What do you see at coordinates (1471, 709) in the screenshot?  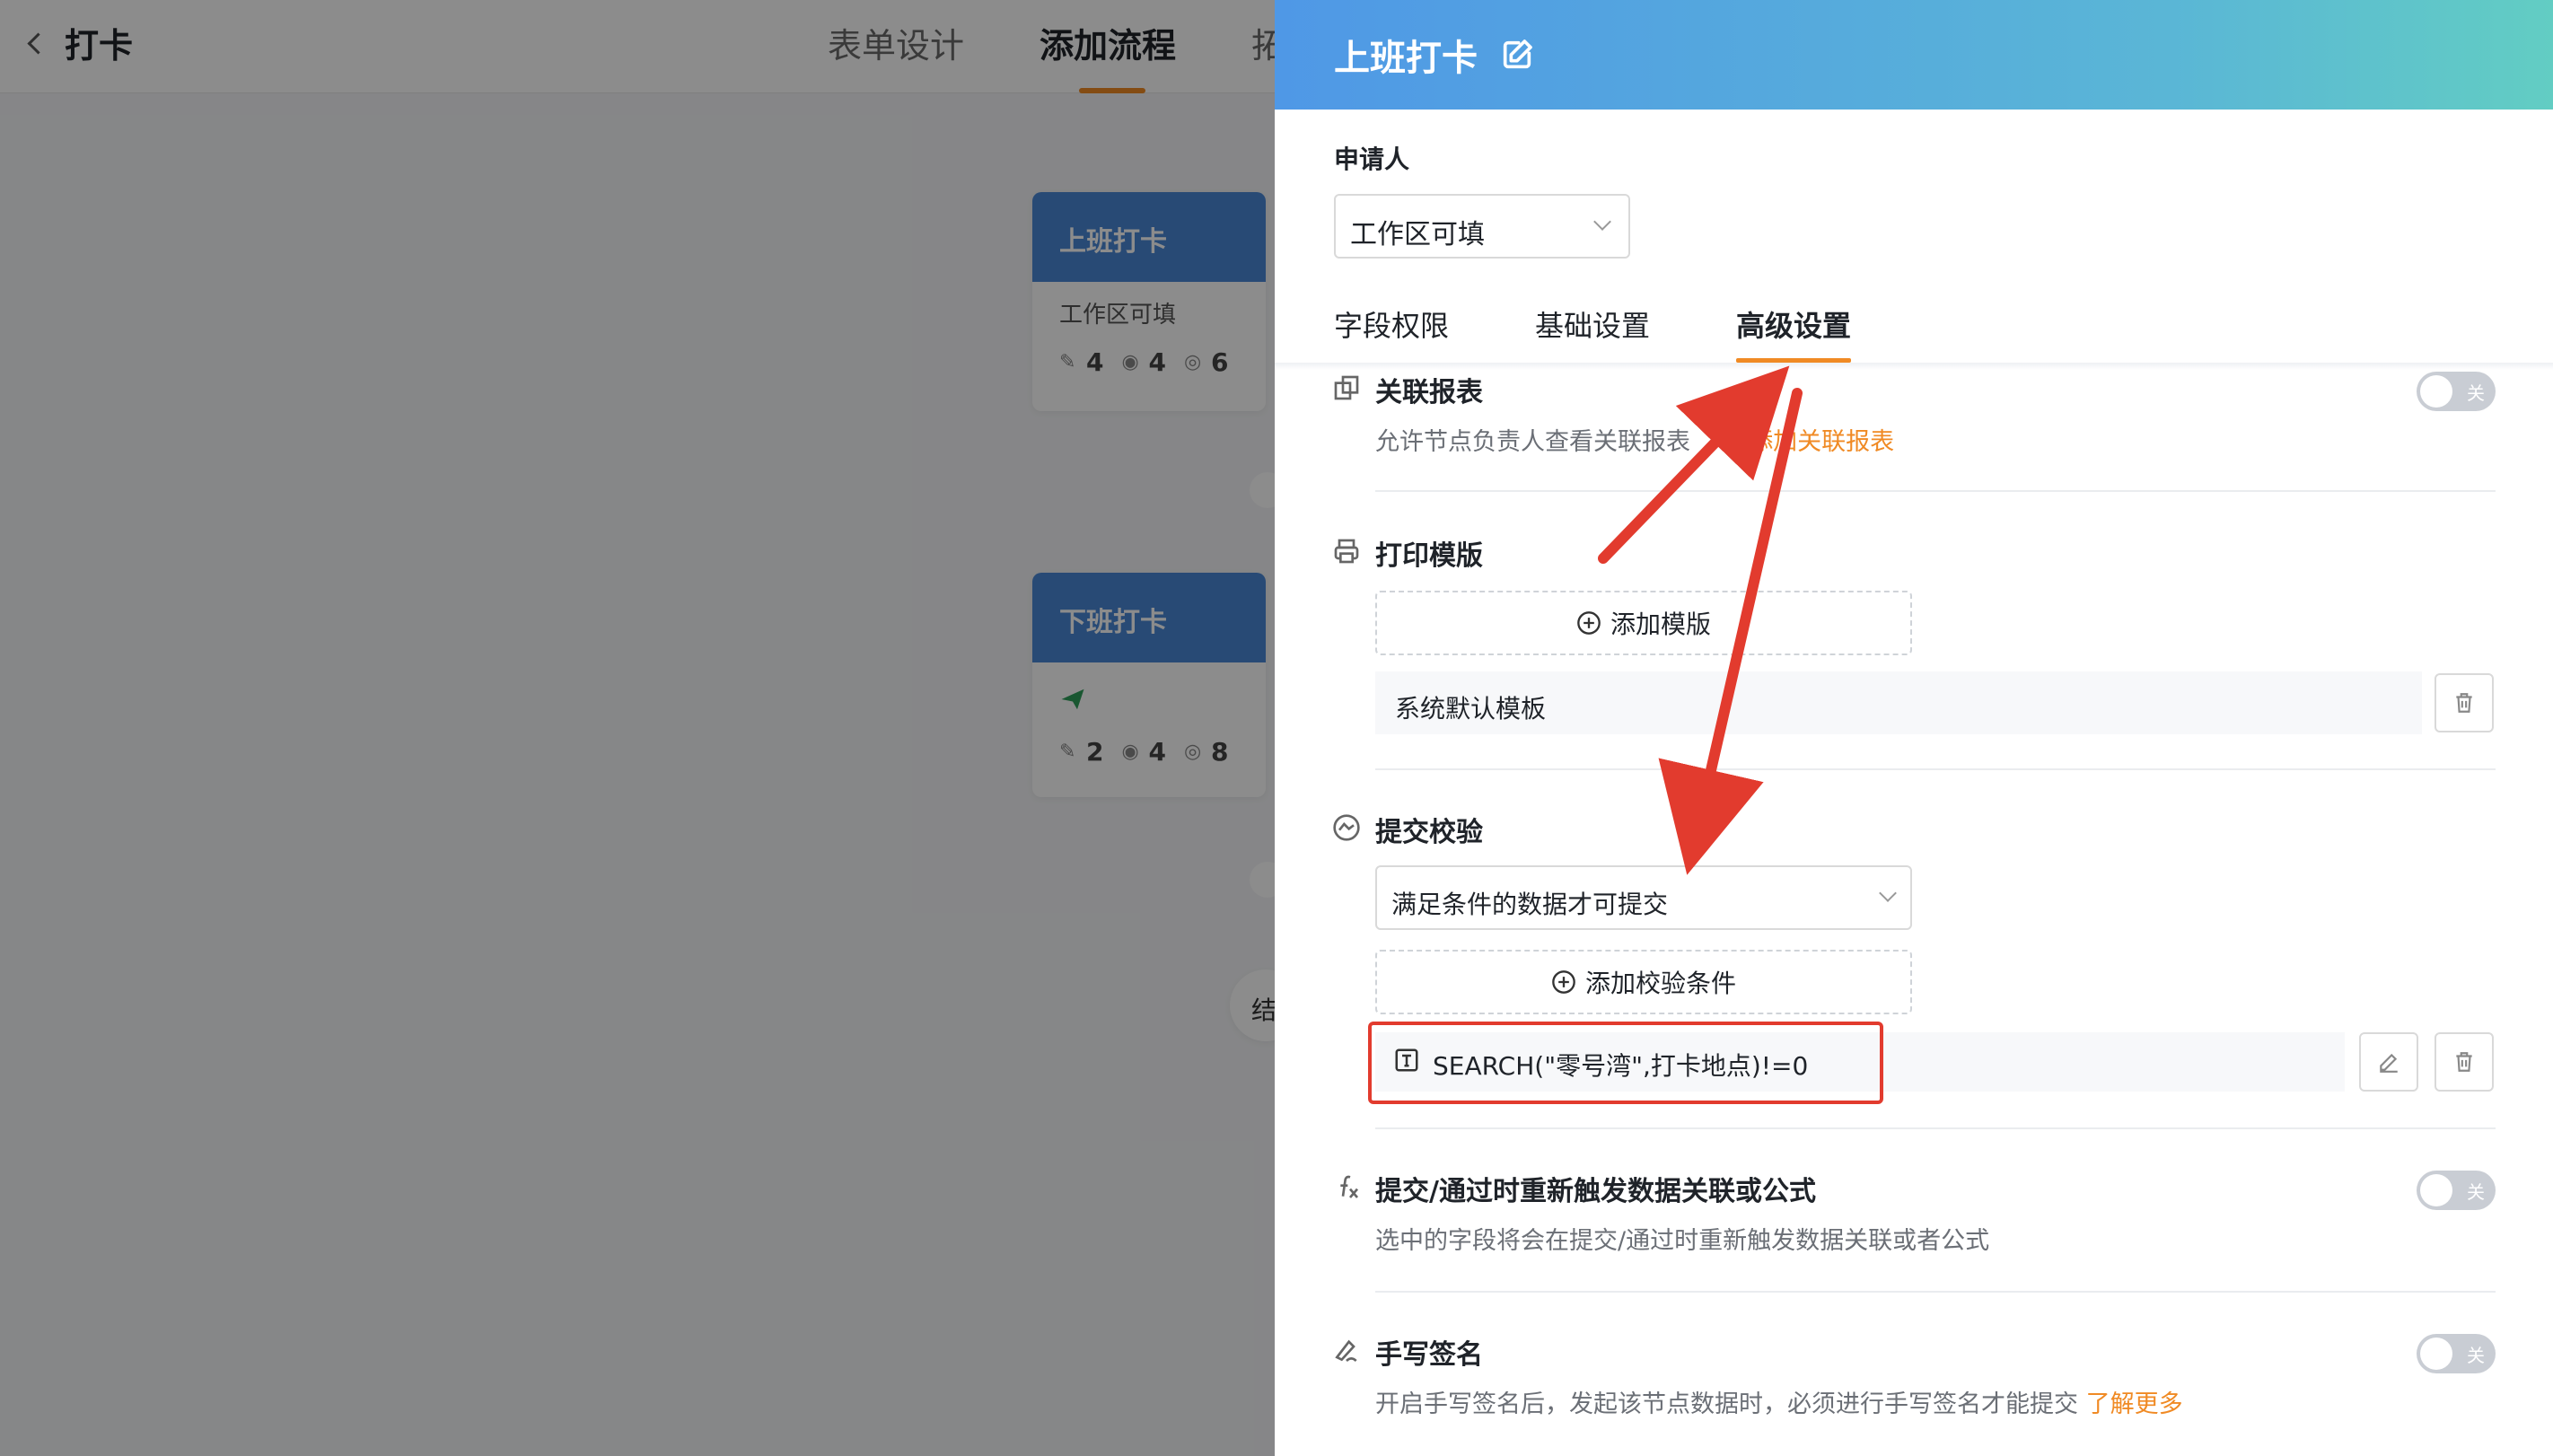 I see `template-name: 系统默认模板` at bounding box center [1471, 709].